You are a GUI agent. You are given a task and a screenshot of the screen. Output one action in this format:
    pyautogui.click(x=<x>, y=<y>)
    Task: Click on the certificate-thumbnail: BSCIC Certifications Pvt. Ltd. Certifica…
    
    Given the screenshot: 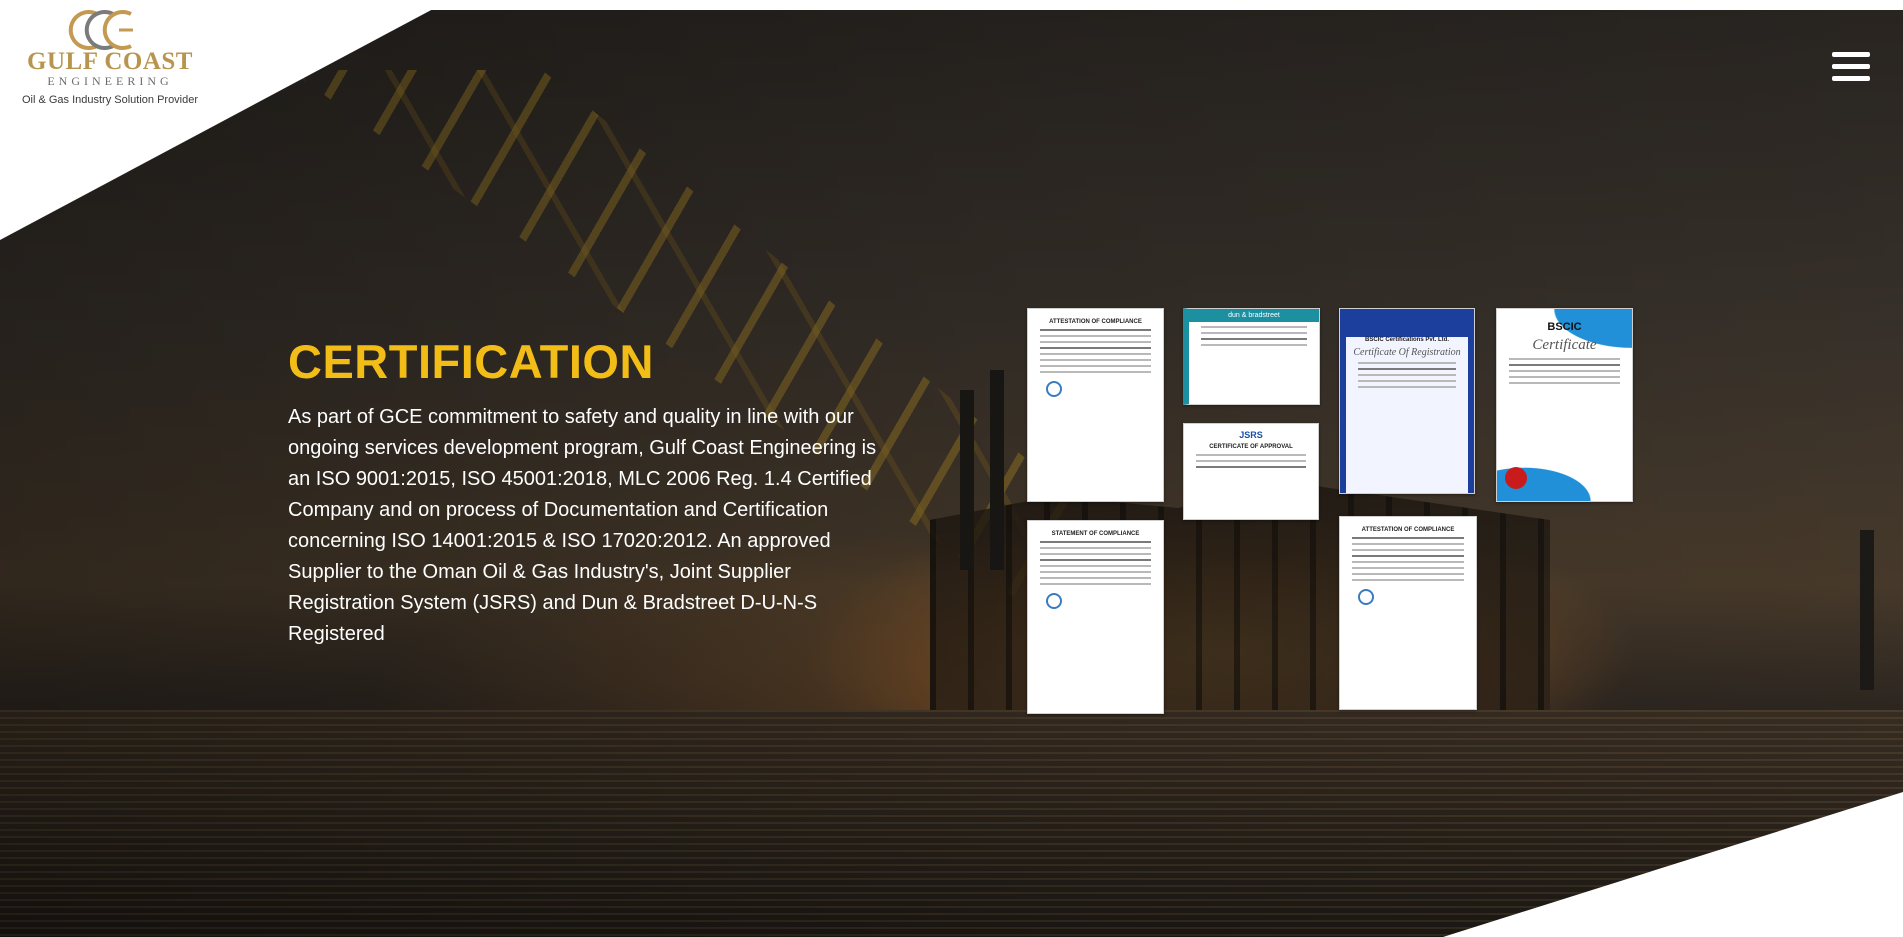 What is the action you would take?
    pyautogui.click(x=1407, y=401)
    